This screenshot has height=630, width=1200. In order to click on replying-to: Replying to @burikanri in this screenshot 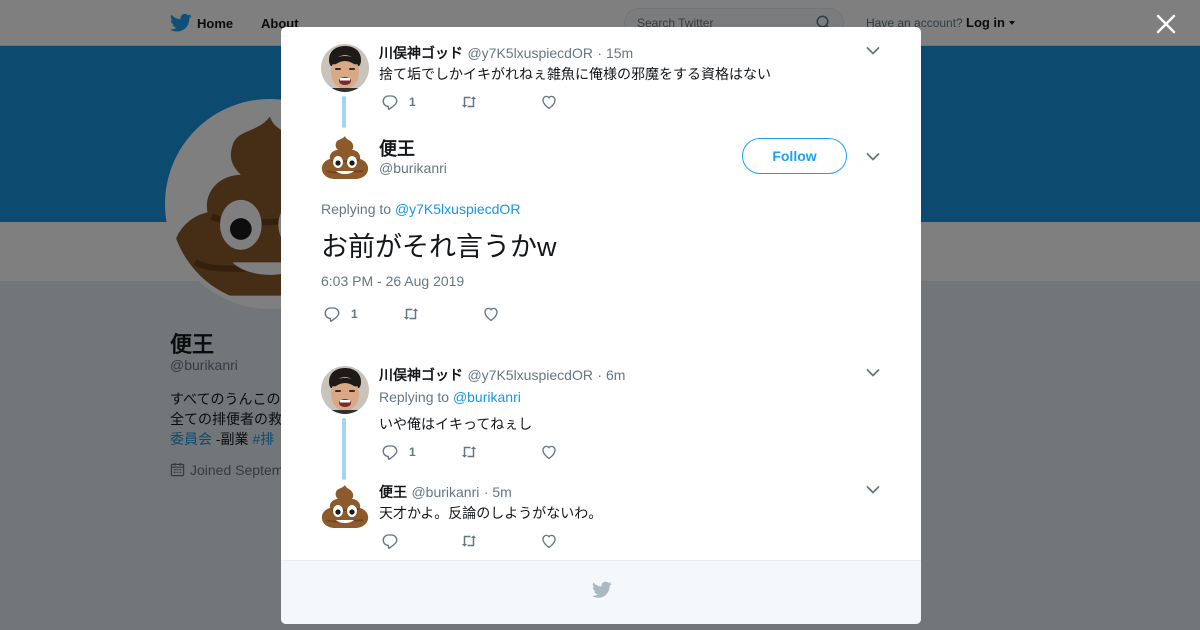, I will do `click(450, 397)`.